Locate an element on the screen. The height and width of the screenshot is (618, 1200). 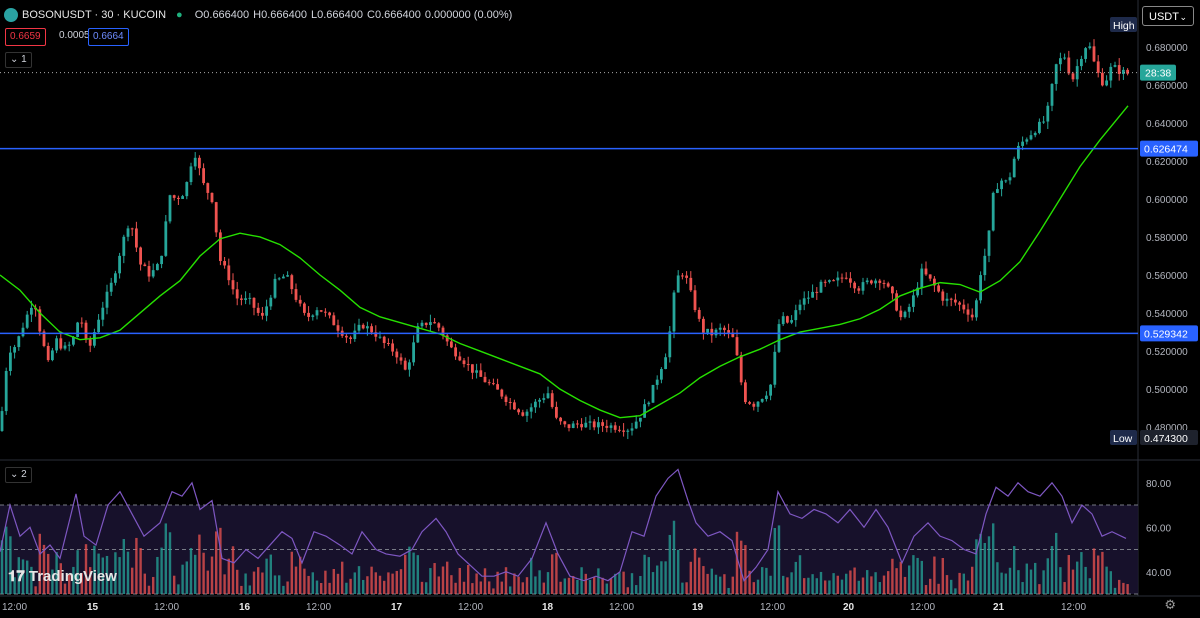
sell-price-button: 0.6659 is located at coordinates (25, 37).